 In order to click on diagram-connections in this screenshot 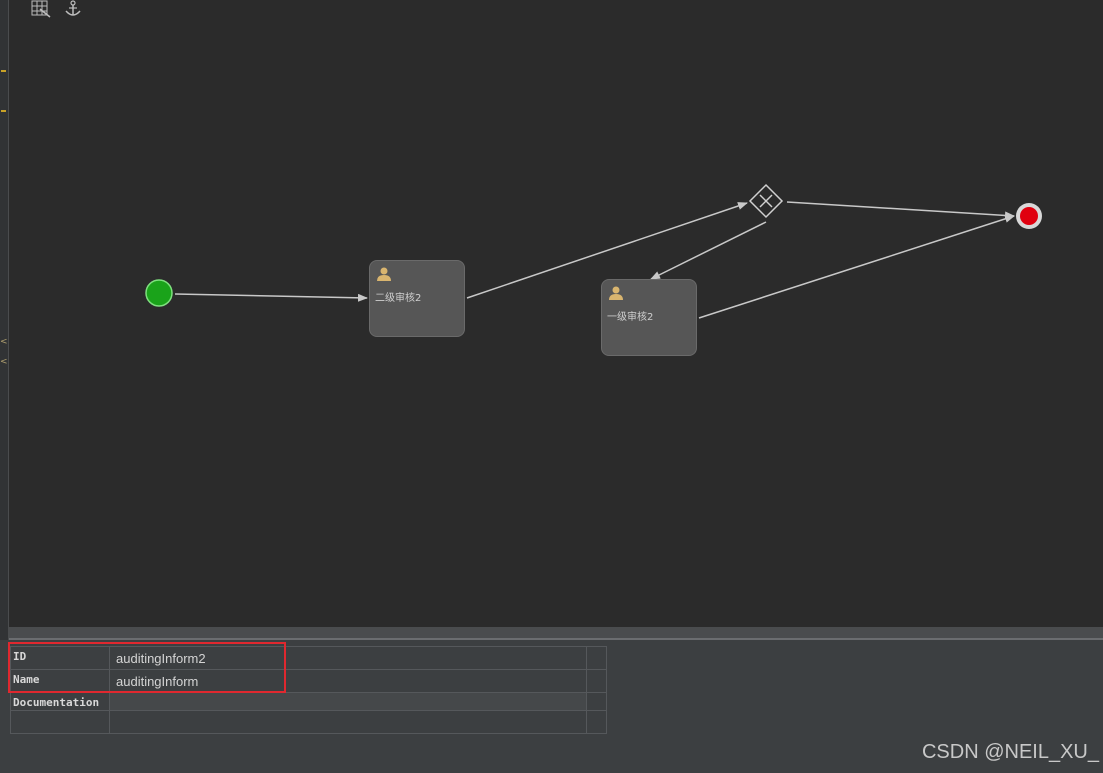, I will do `click(593, 251)`.